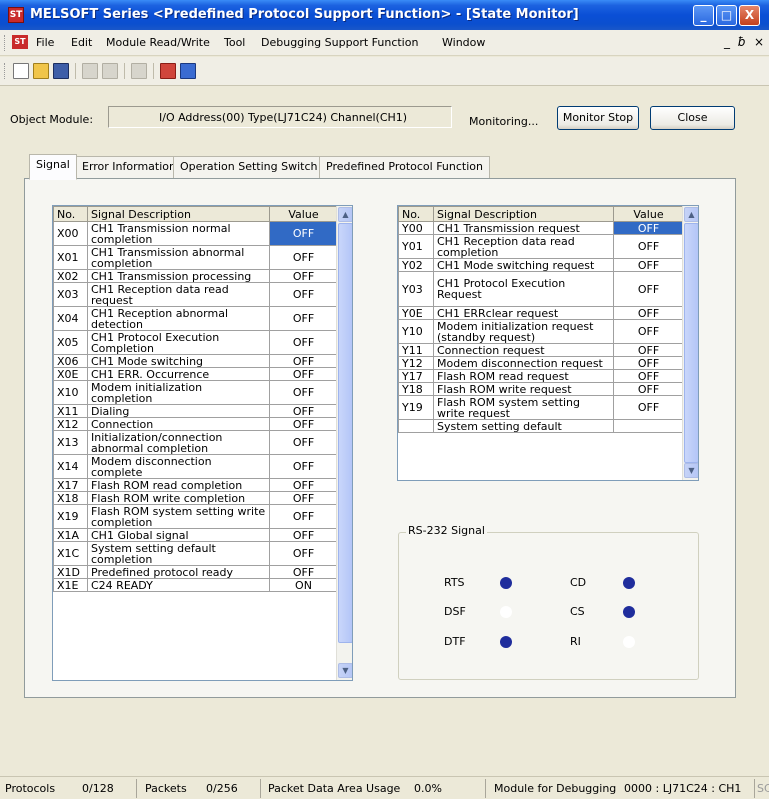 Image resolution: width=769 pixels, height=799 pixels. What do you see at coordinates (168, 71) in the screenshot?
I see `read-from-module-icon` at bounding box center [168, 71].